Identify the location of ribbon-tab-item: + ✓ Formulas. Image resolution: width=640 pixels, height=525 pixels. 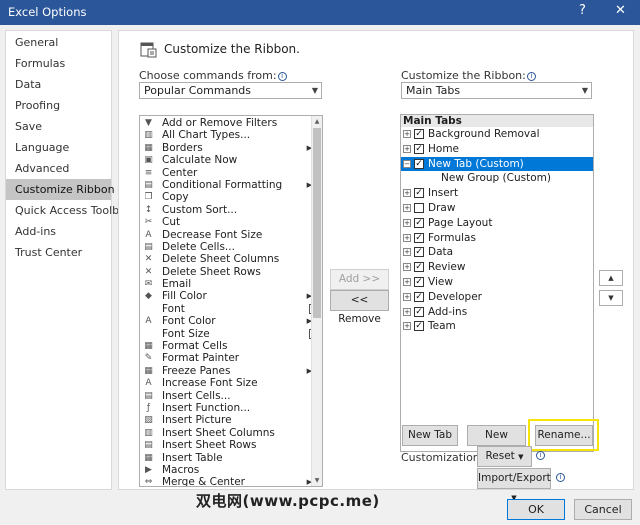
(497, 238).